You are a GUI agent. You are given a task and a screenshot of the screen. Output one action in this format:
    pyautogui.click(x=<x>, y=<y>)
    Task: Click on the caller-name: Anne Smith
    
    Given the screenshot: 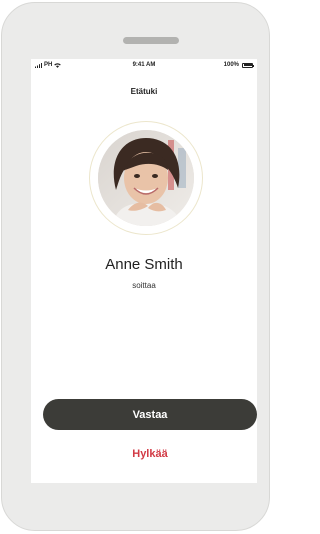 What is the action you would take?
    pyautogui.click(x=144, y=264)
    